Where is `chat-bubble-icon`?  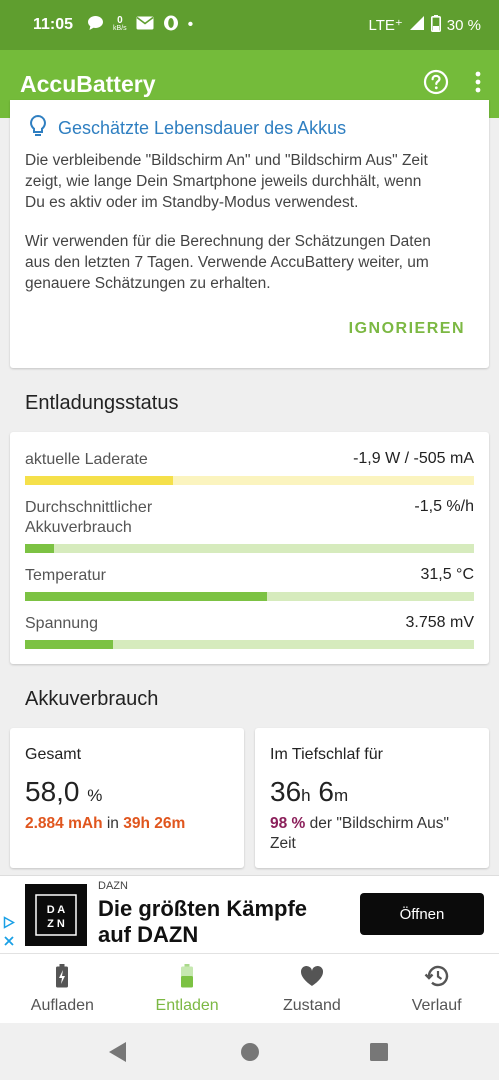 chat-bubble-icon is located at coordinates (95, 25).